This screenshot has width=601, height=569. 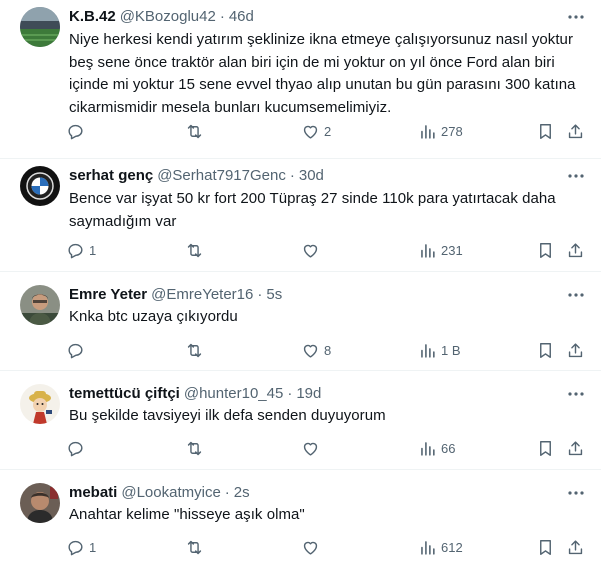 I want to click on stadium-avatar-image, so click(x=40, y=27).